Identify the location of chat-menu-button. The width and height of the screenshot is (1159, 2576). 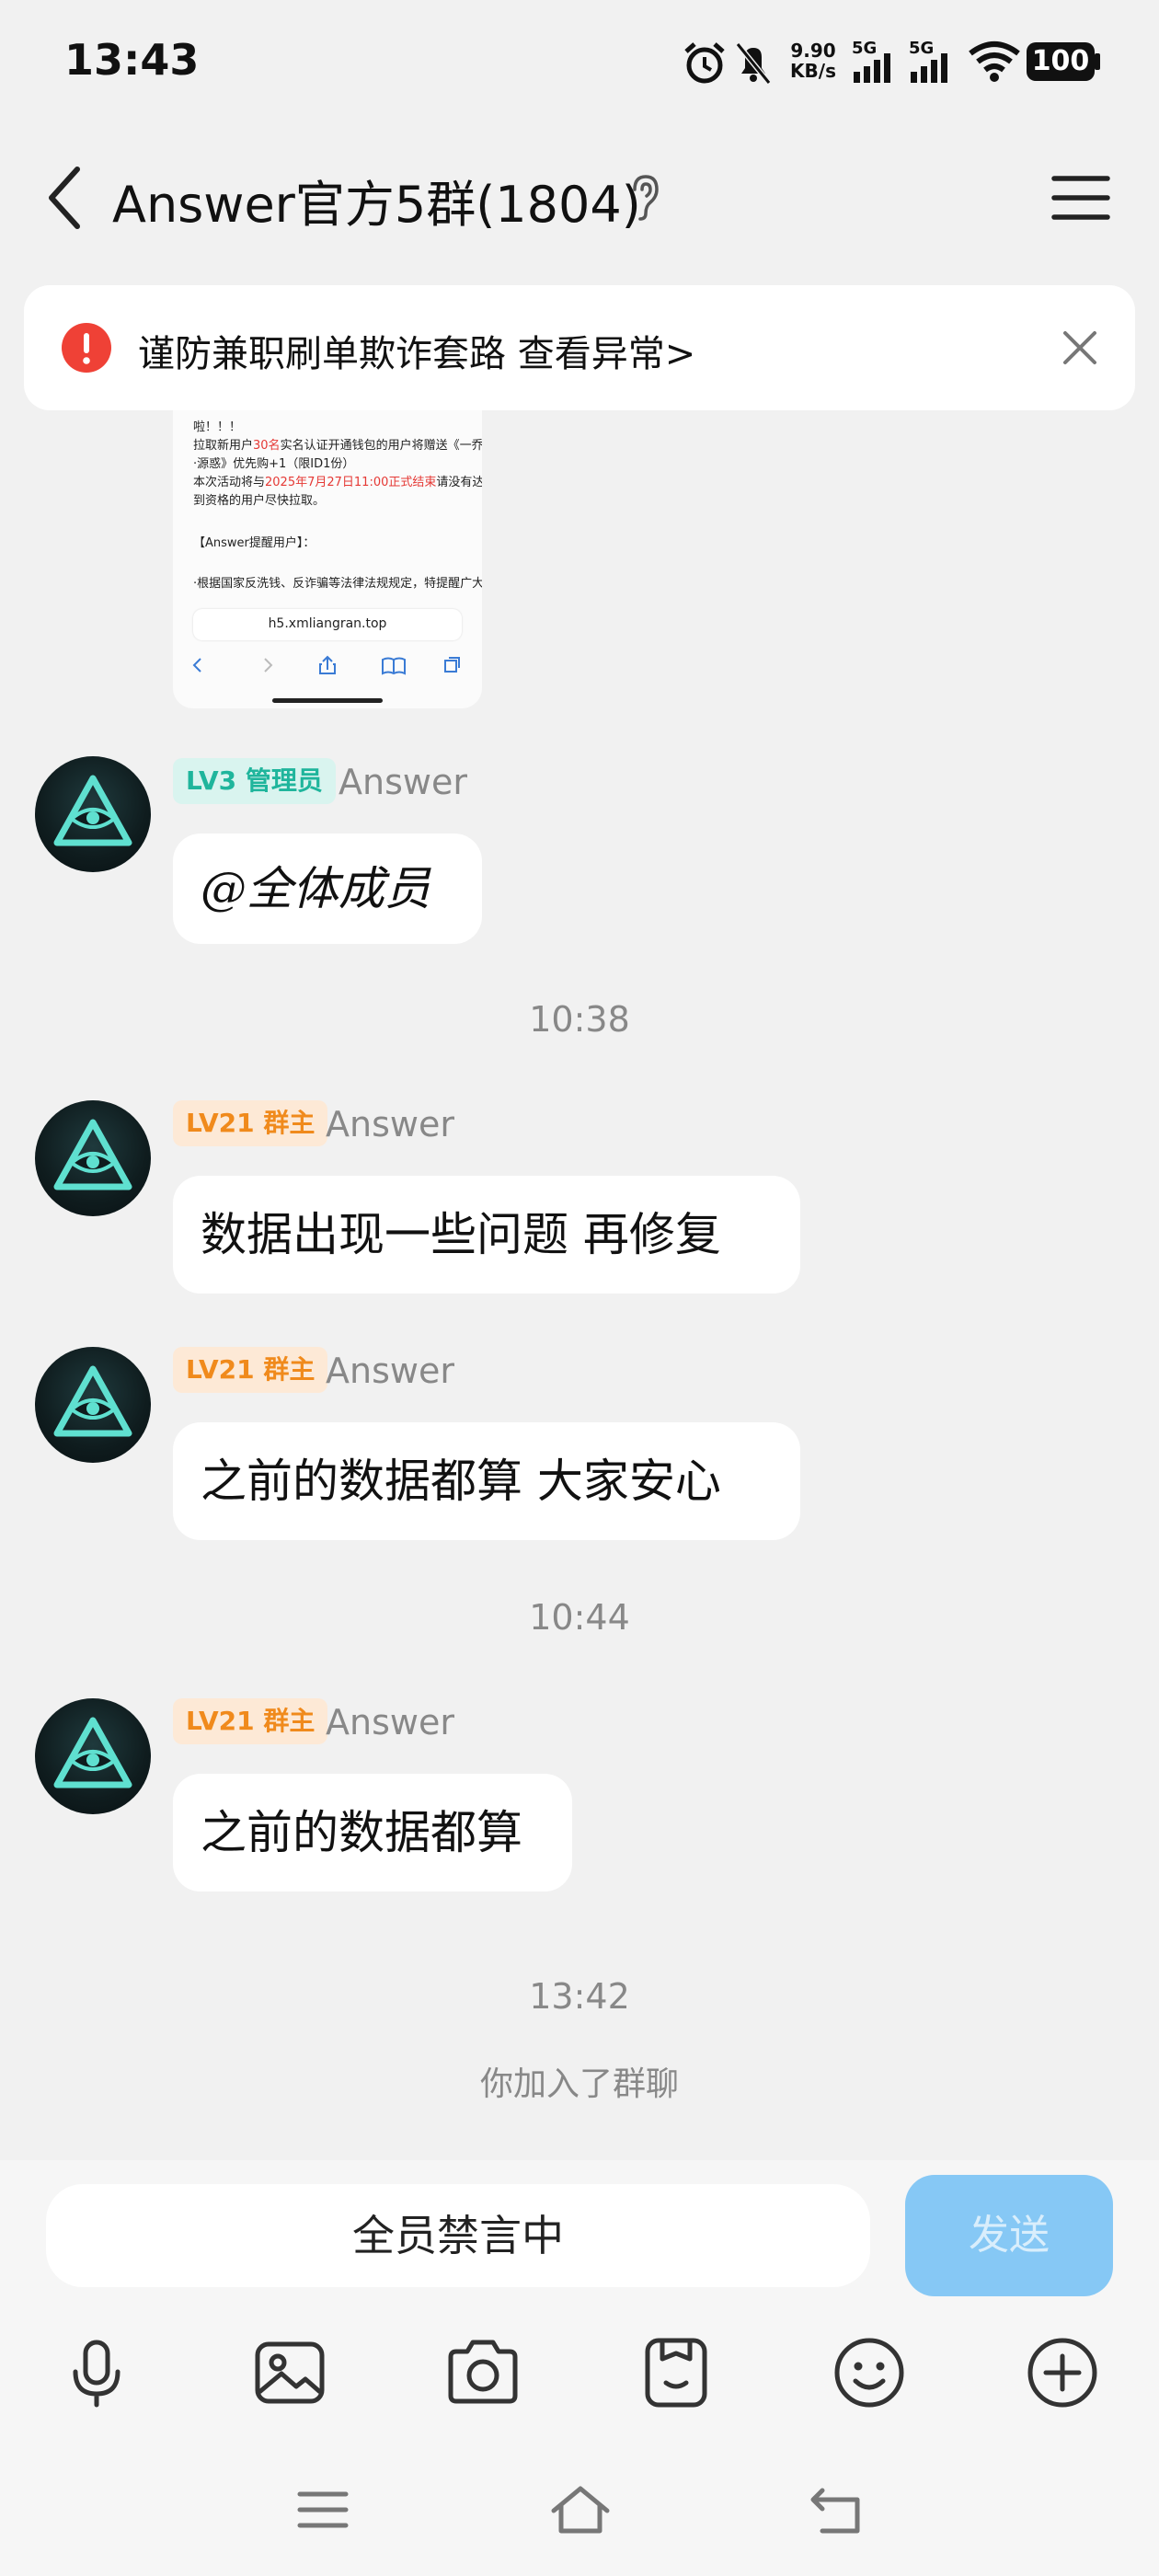
(1081, 198).